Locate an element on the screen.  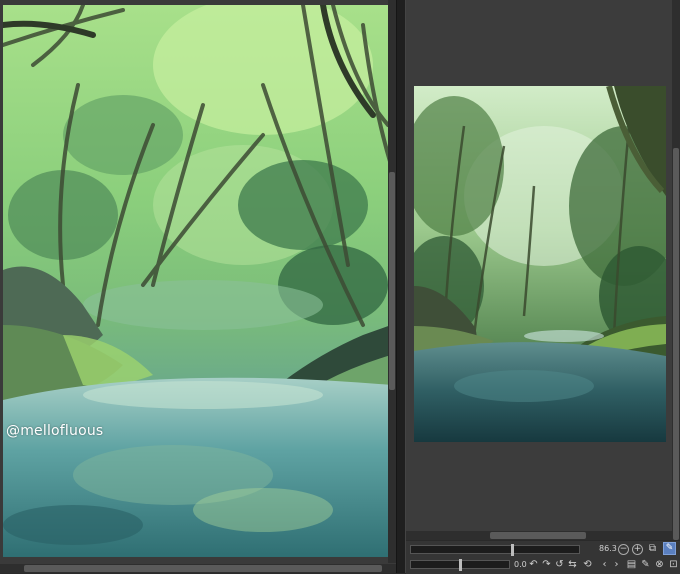
subview-vertical-scrollbar is located at coordinates (676, 270).